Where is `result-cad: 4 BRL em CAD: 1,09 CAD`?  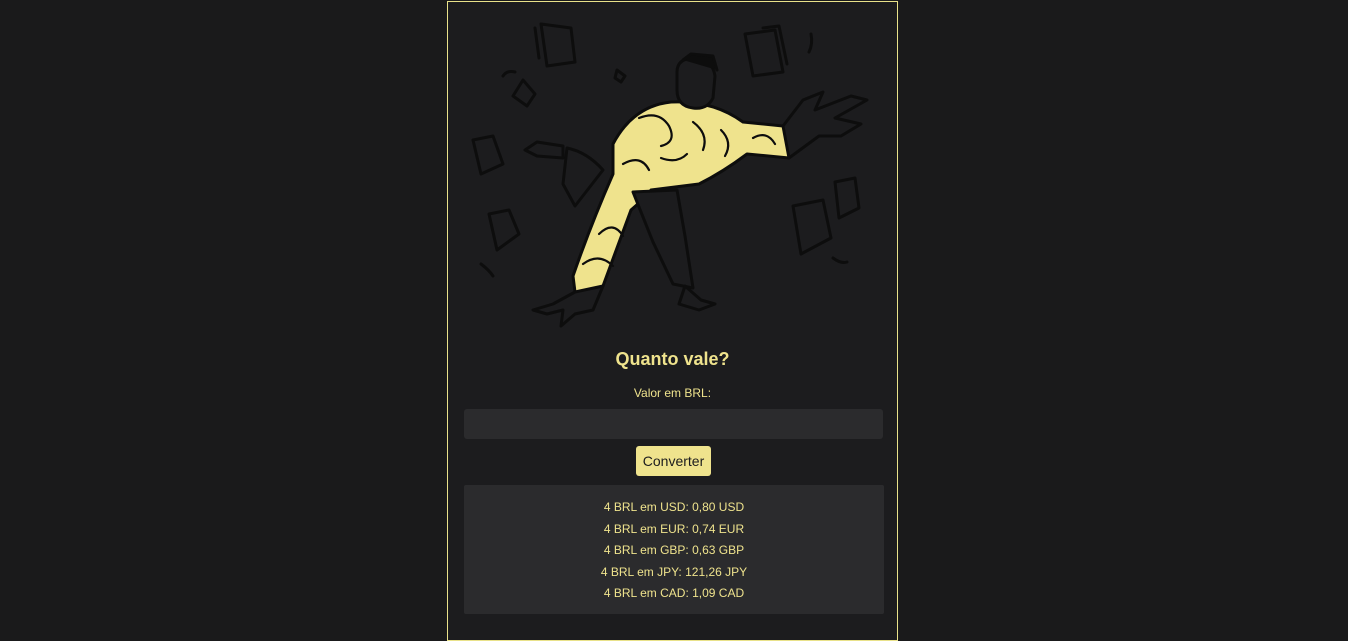 result-cad: 4 BRL em CAD: 1,09 CAD is located at coordinates (674, 593).